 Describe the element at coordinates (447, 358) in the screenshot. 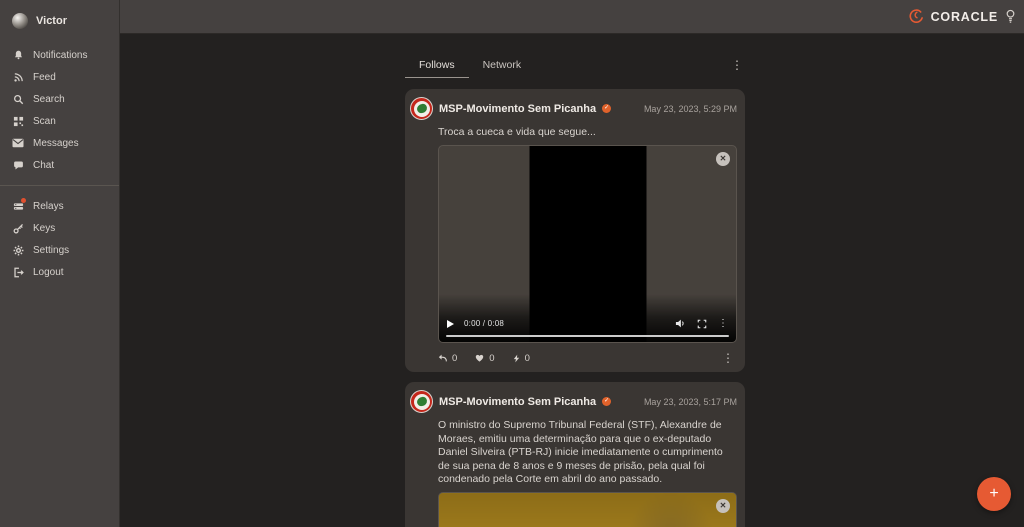

I see `reply-button: 0` at that location.